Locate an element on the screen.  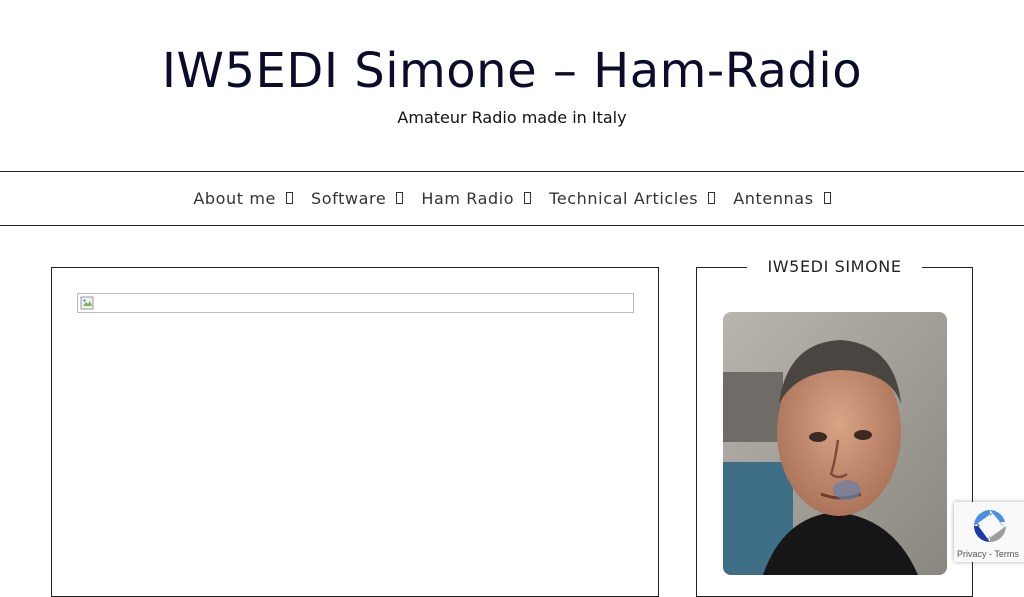
featured-image is located at coordinates (355, 303).